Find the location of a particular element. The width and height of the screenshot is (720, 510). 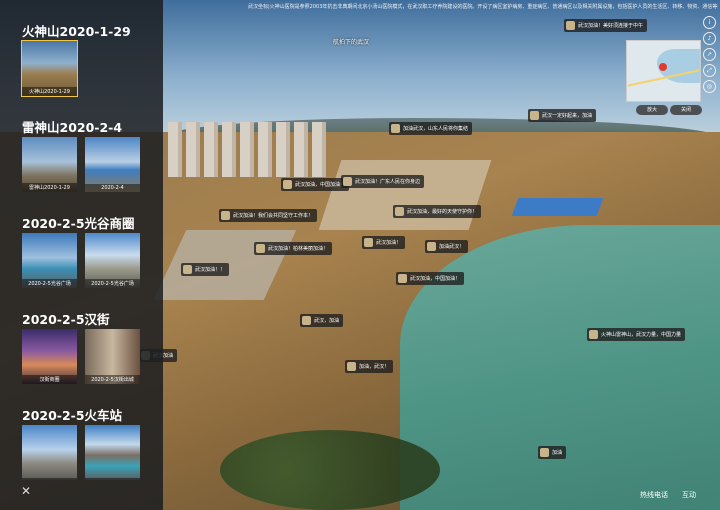

vr-icon: ◎ is located at coordinates (709, 86).